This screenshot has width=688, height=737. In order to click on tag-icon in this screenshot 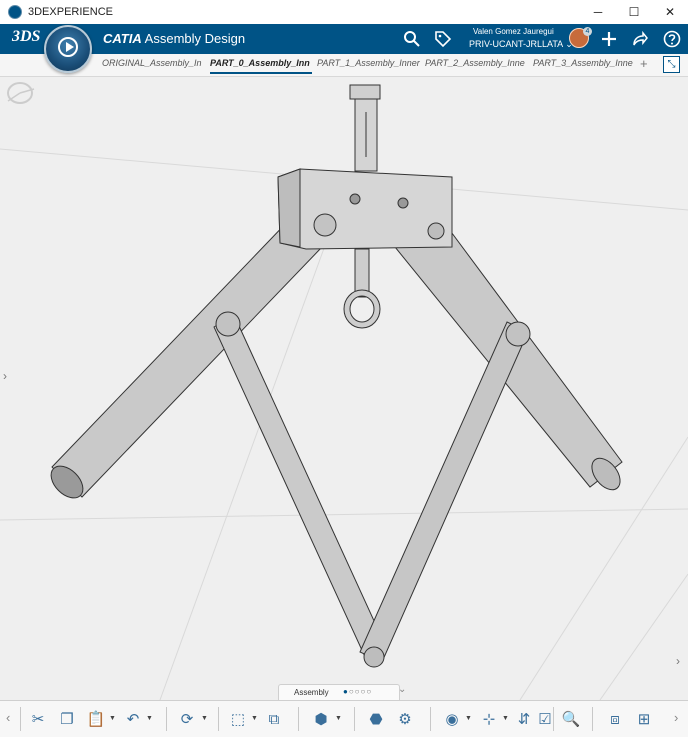, I will do `click(443, 39)`.